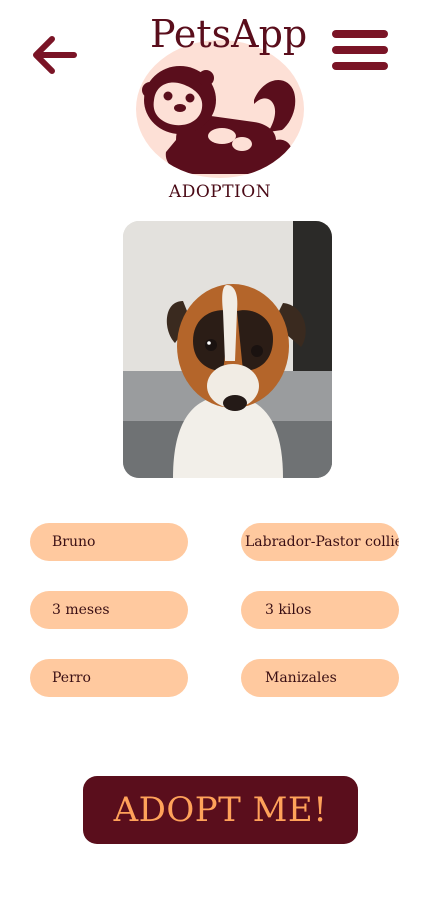  What do you see at coordinates (220, 192) in the screenshot?
I see `section-label: ADOPTION` at bounding box center [220, 192].